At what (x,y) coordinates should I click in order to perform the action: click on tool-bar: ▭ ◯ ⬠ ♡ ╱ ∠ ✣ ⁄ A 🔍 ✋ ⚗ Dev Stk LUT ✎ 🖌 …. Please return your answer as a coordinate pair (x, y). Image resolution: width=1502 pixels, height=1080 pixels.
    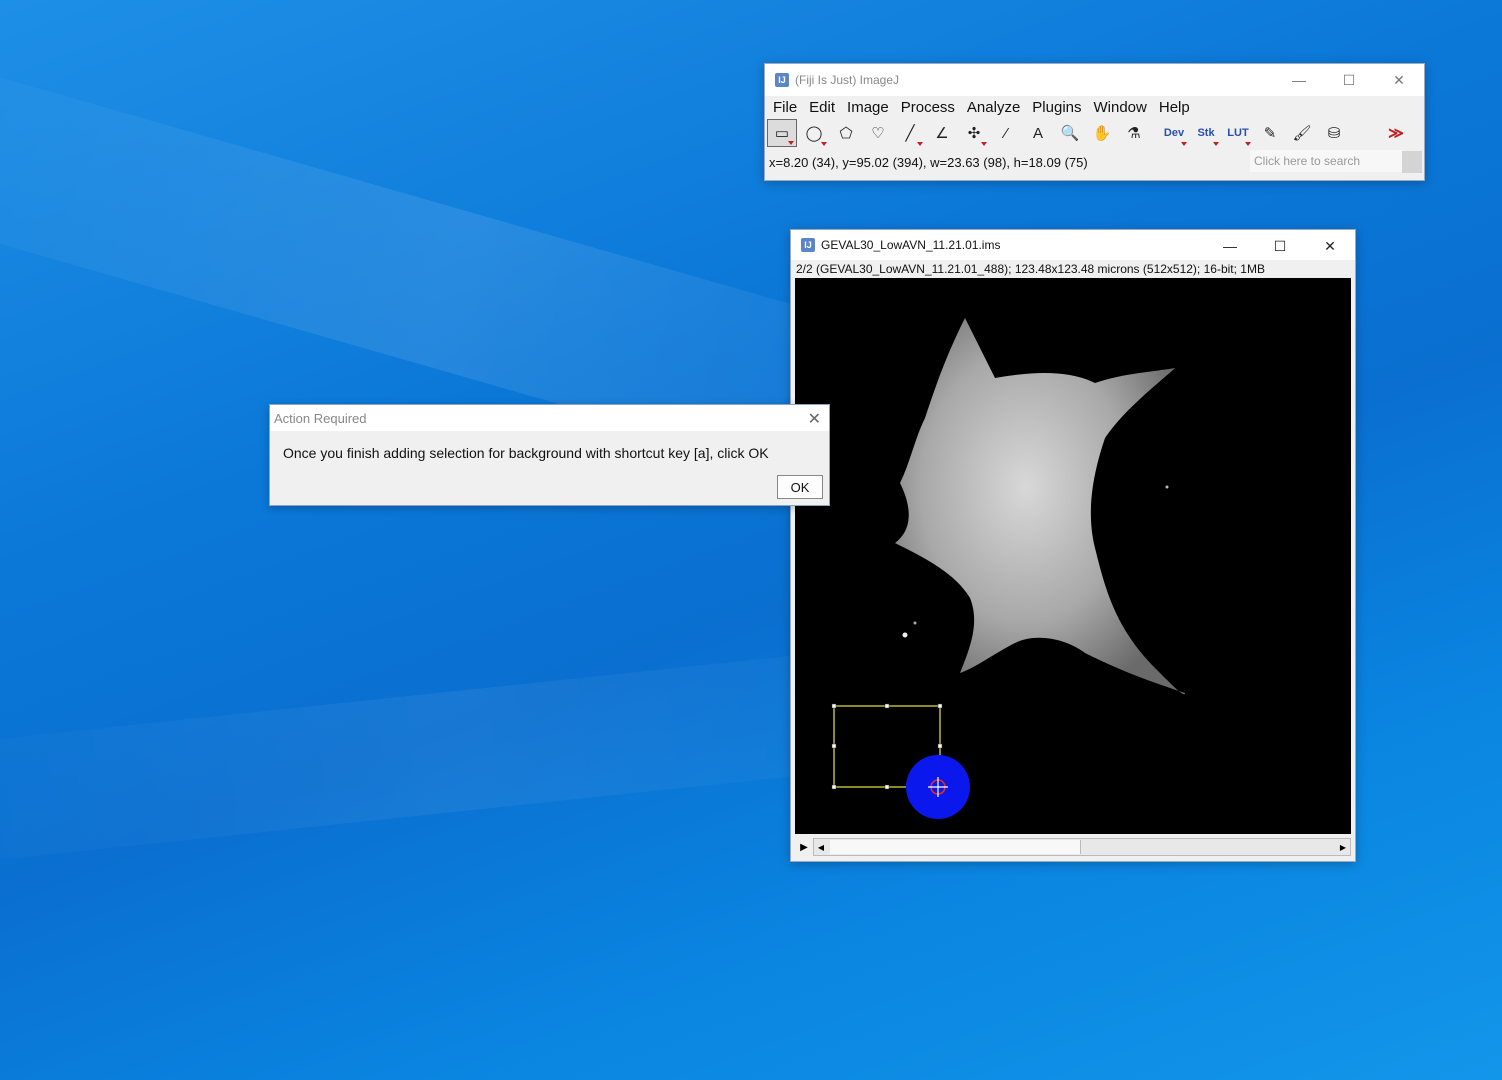
    Looking at the image, I should click on (1094, 133).